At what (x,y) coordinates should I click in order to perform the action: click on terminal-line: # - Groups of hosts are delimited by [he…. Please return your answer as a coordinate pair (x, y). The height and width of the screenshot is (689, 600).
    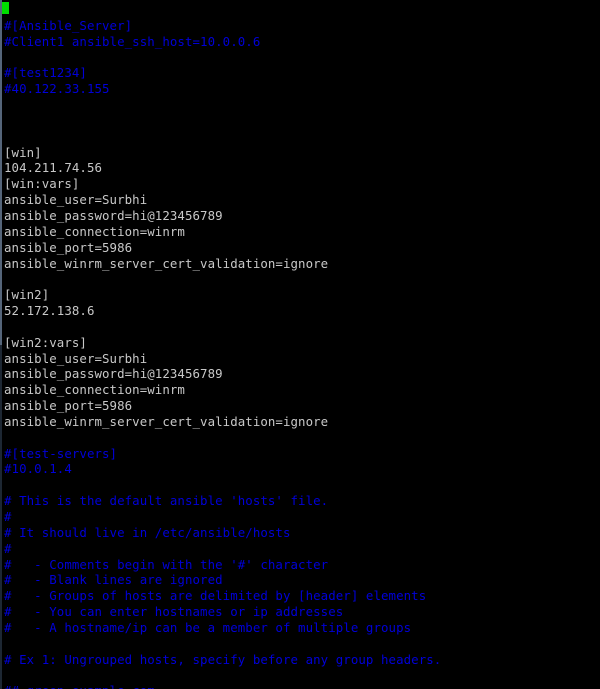
    Looking at the image, I should click on (215, 596).